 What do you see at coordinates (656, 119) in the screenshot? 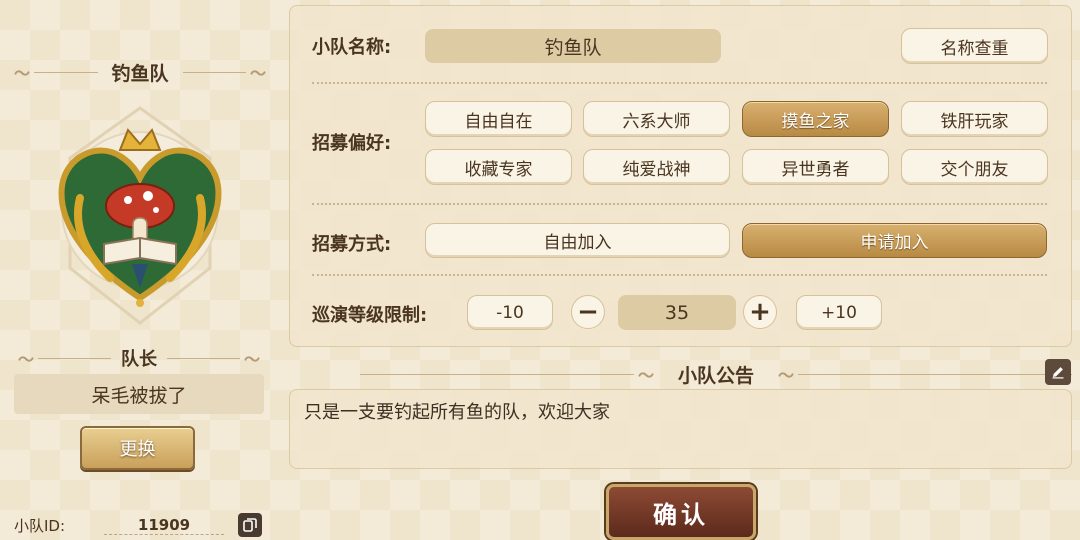
I see `preference-option: 六系大师` at bounding box center [656, 119].